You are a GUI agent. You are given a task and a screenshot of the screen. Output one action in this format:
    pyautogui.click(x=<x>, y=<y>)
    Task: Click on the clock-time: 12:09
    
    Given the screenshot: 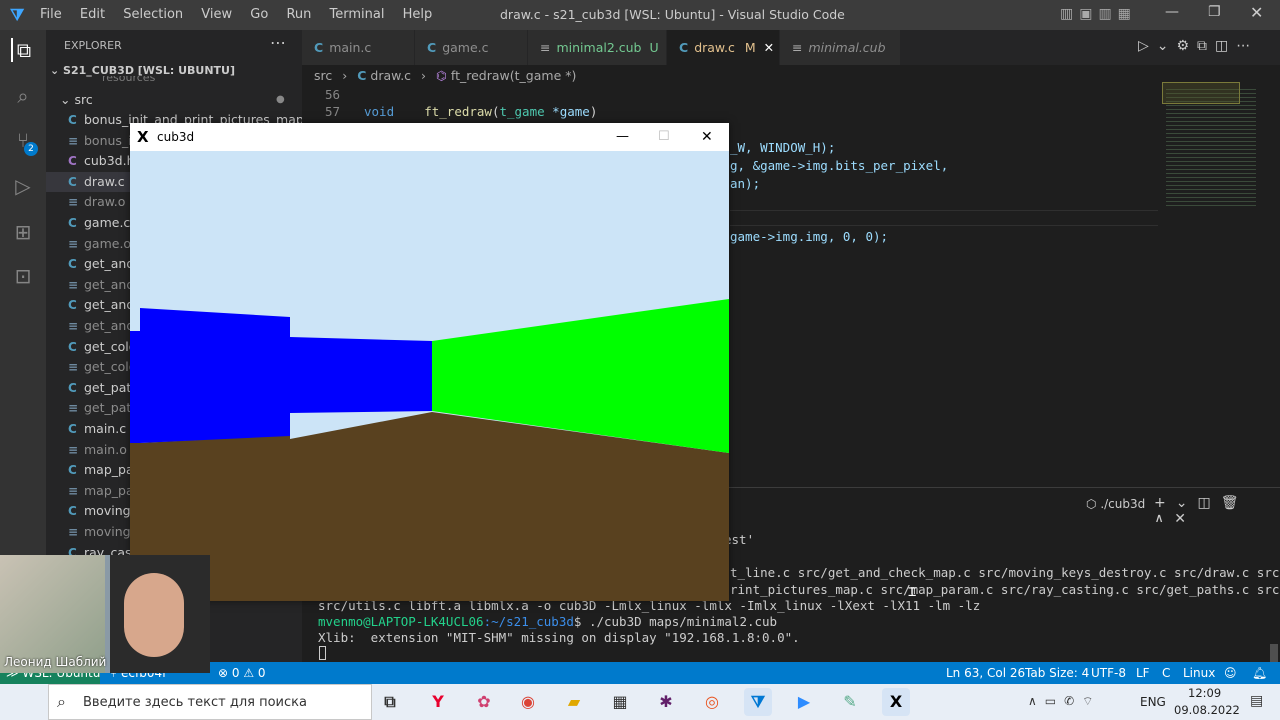 What is the action you would take?
    pyautogui.click(x=1204, y=693)
    